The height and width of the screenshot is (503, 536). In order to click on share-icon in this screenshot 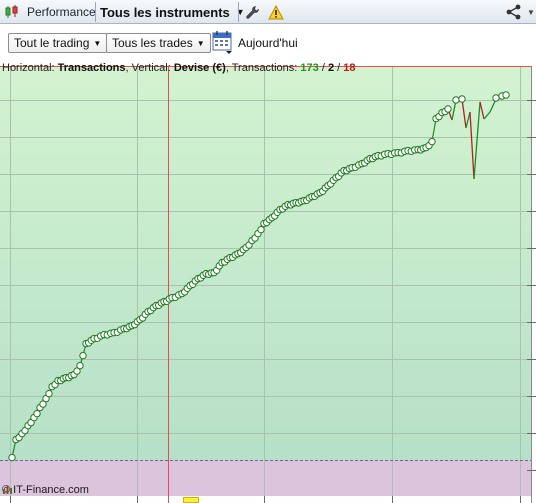, I will do `click(514, 12)`.